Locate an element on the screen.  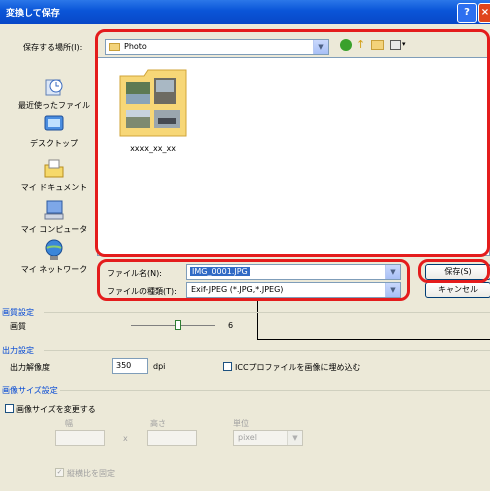
resolution-label: 出力解像度 is located at coordinates (30, 367).